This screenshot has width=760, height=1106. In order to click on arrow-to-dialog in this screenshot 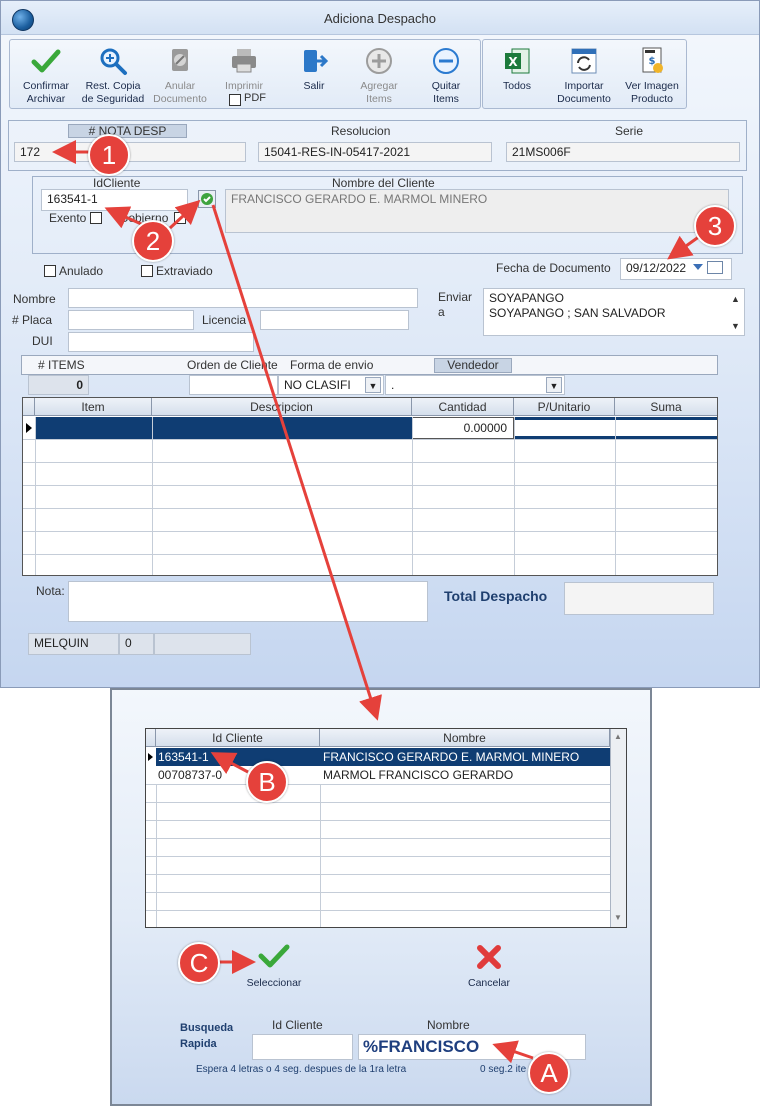, I will do `click(296, 462)`.